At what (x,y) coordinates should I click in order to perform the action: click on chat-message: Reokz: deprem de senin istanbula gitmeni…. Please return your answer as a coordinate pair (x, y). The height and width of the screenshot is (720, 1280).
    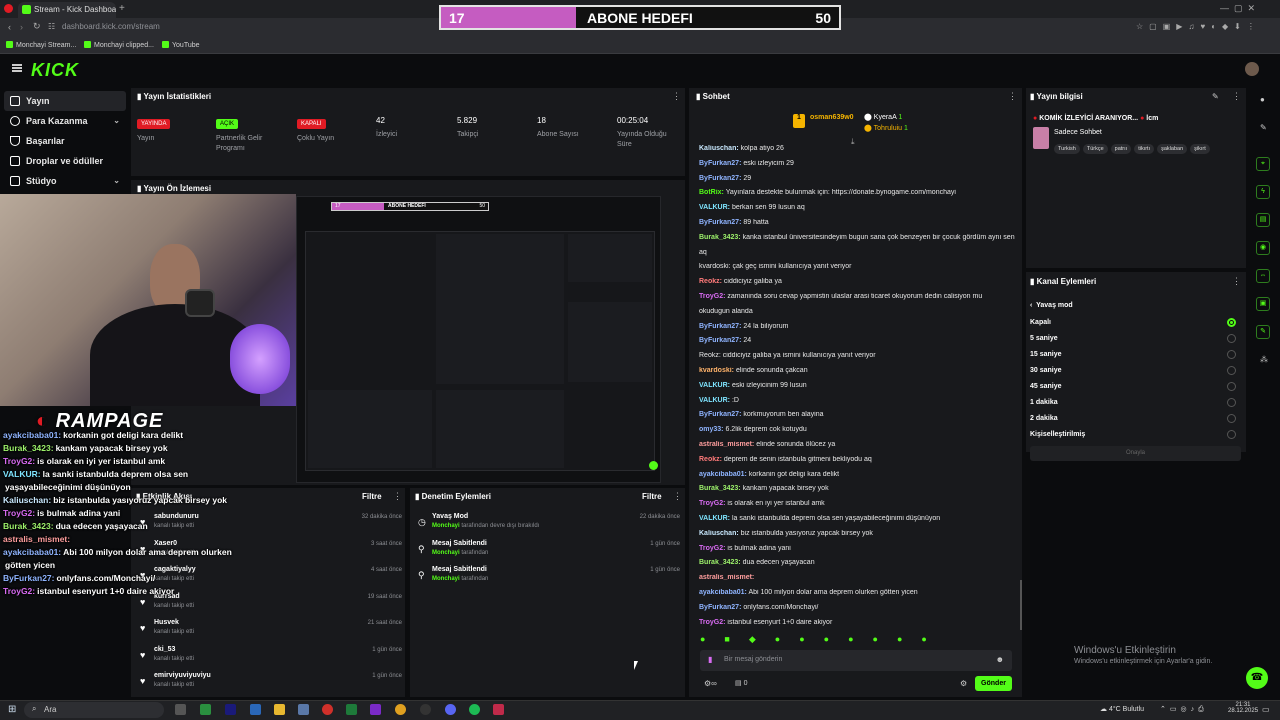
    Looking at the image, I should click on (858, 459).